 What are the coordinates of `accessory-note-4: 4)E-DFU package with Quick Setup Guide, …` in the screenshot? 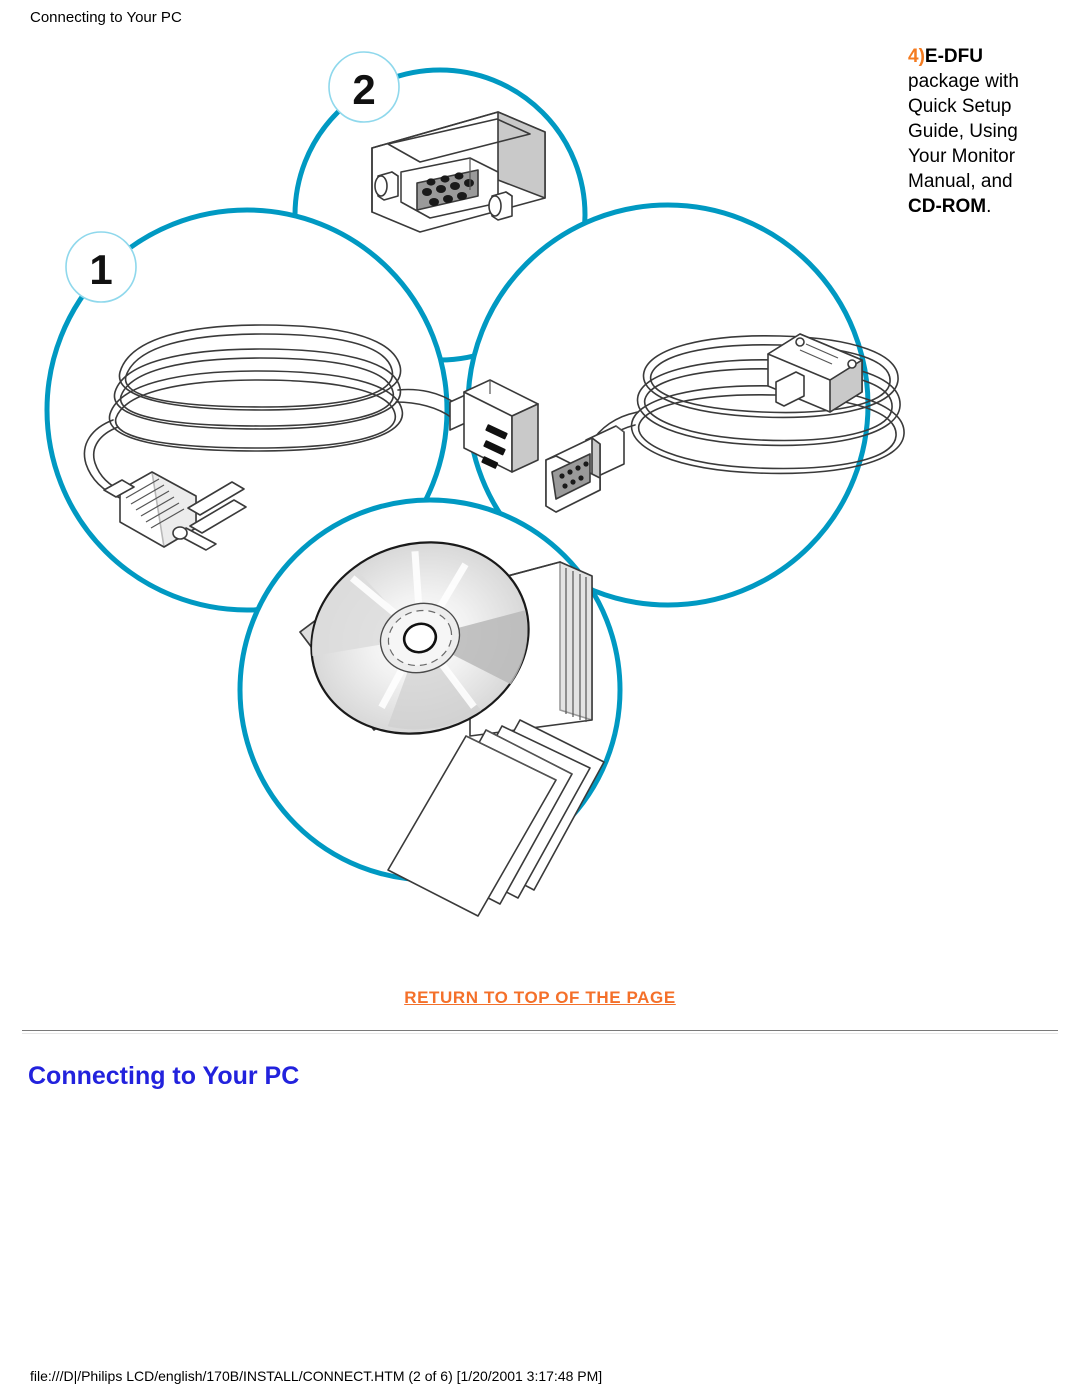 It's located at (967, 131).